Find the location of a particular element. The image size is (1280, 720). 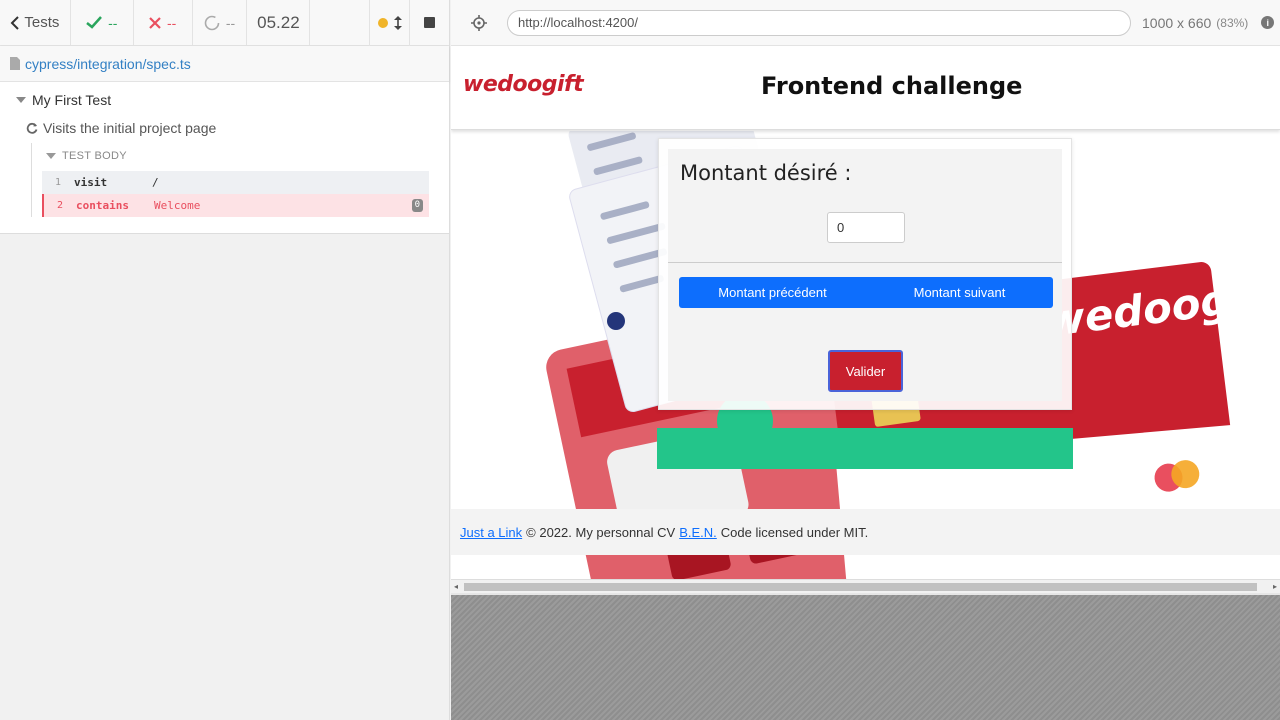

aut-header: 1000 x 660 (83%) i is located at coordinates (865, 23).